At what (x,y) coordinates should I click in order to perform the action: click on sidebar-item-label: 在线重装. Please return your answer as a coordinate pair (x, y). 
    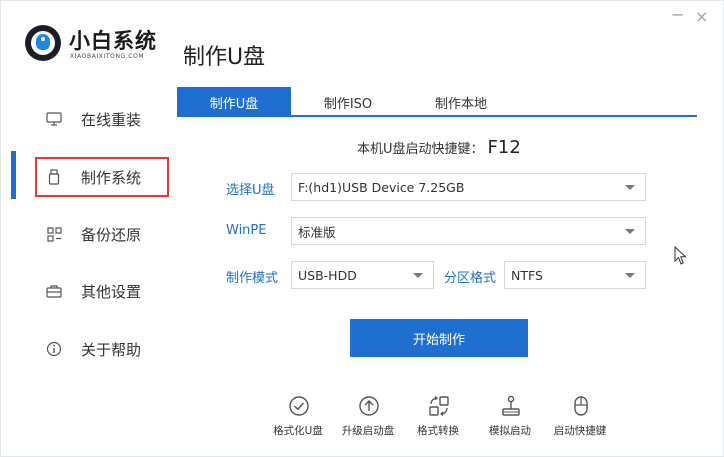
    Looking at the image, I should click on (111, 119).